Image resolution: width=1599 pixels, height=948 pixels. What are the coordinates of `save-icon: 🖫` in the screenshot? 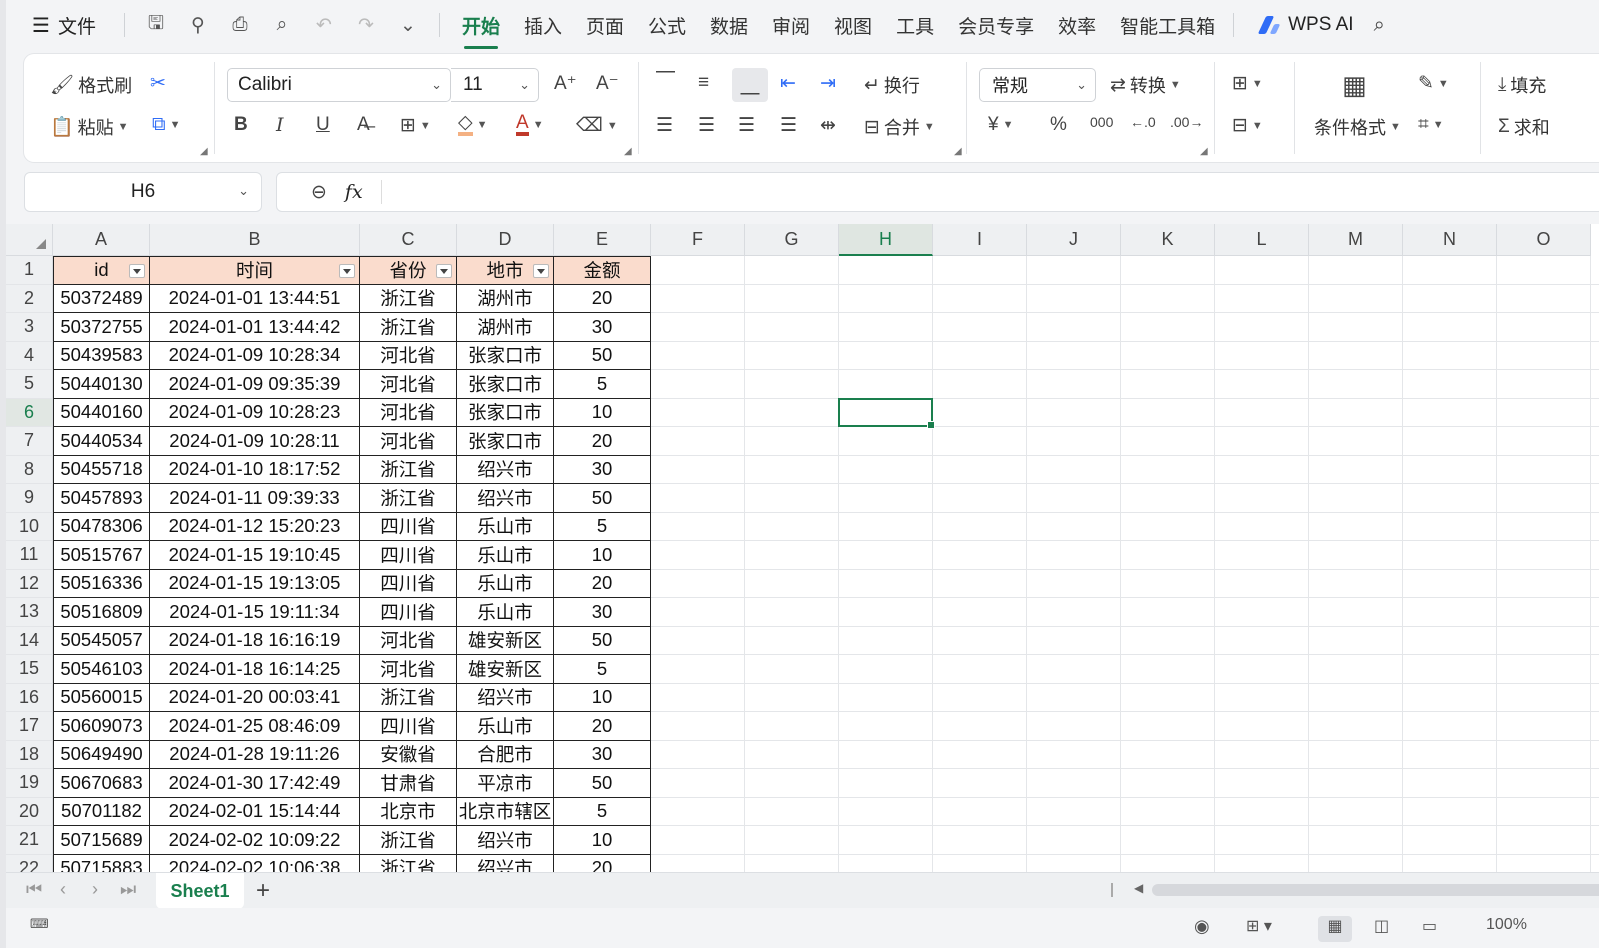 It's located at (156, 25).